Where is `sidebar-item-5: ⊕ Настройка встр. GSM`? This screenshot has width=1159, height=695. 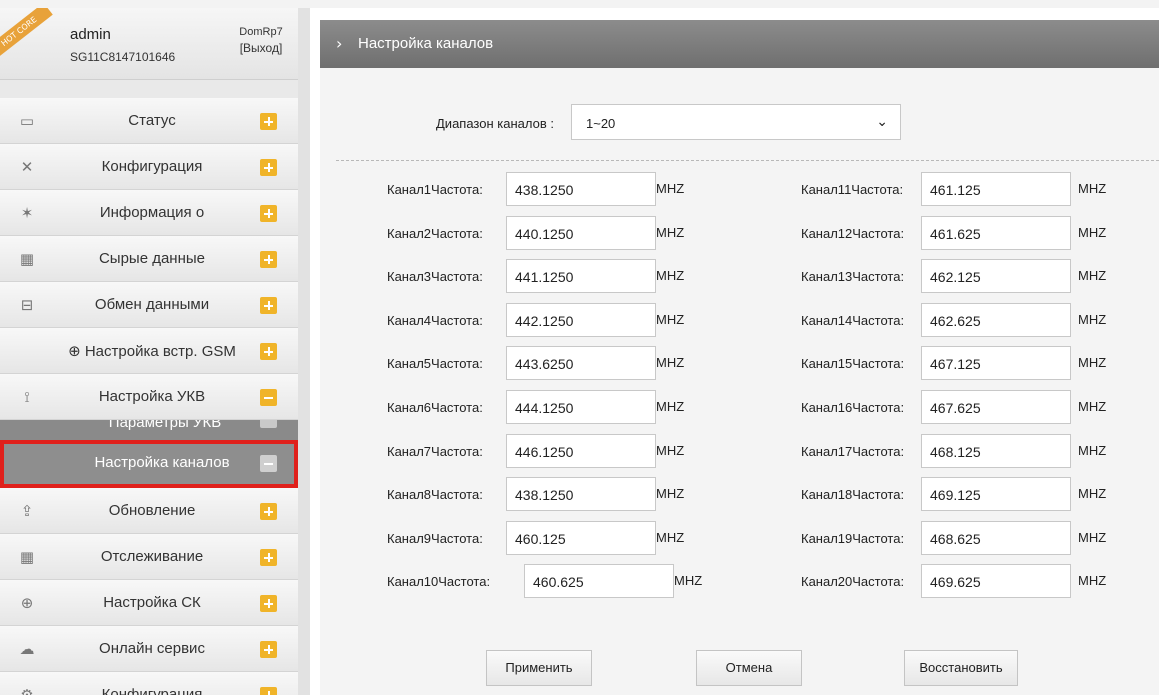 sidebar-item-5: ⊕ Настройка встр. GSM is located at coordinates (149, 351).